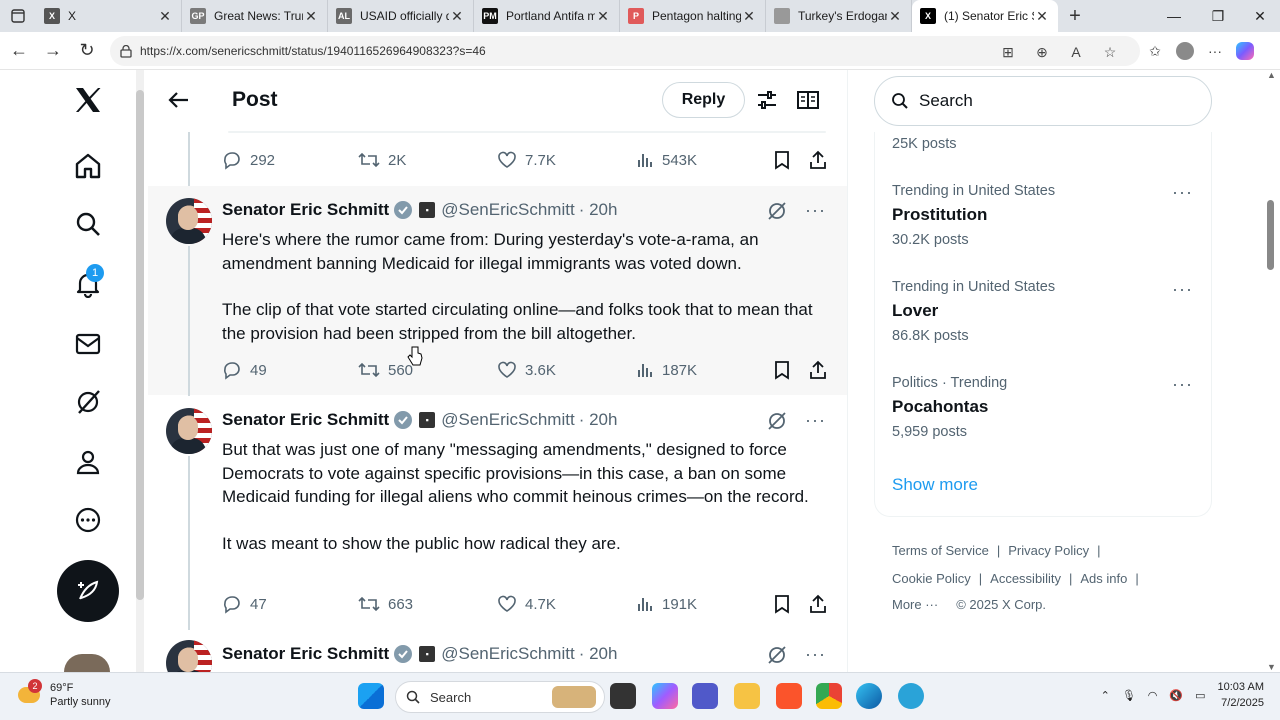 The width and height of the screenshot is (1280, 720). I want to click on weather-widget: 2 69°F Partly sunny, so click(64, 694).